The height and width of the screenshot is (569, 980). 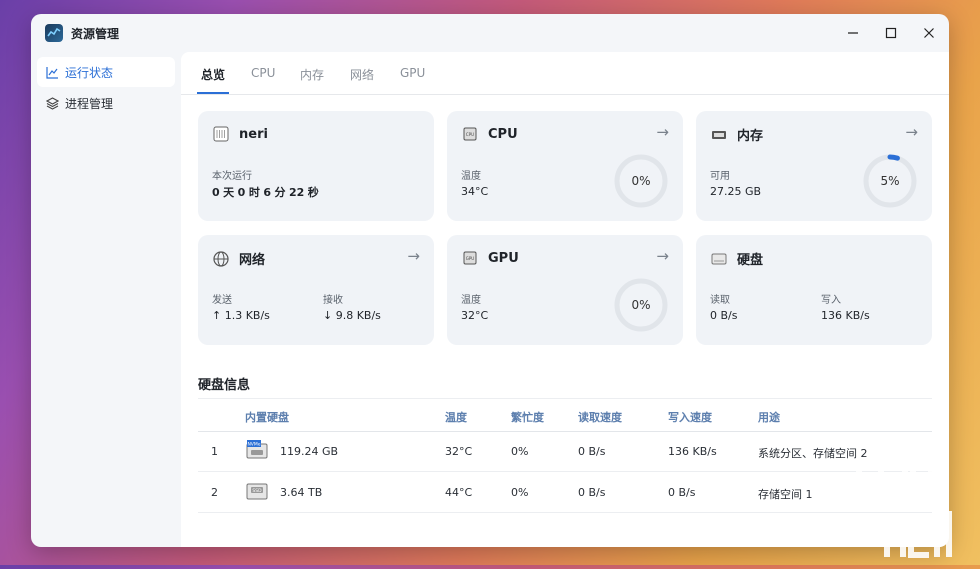 I want to click on disk-write-label: 写入, so click(x=831, y=300).